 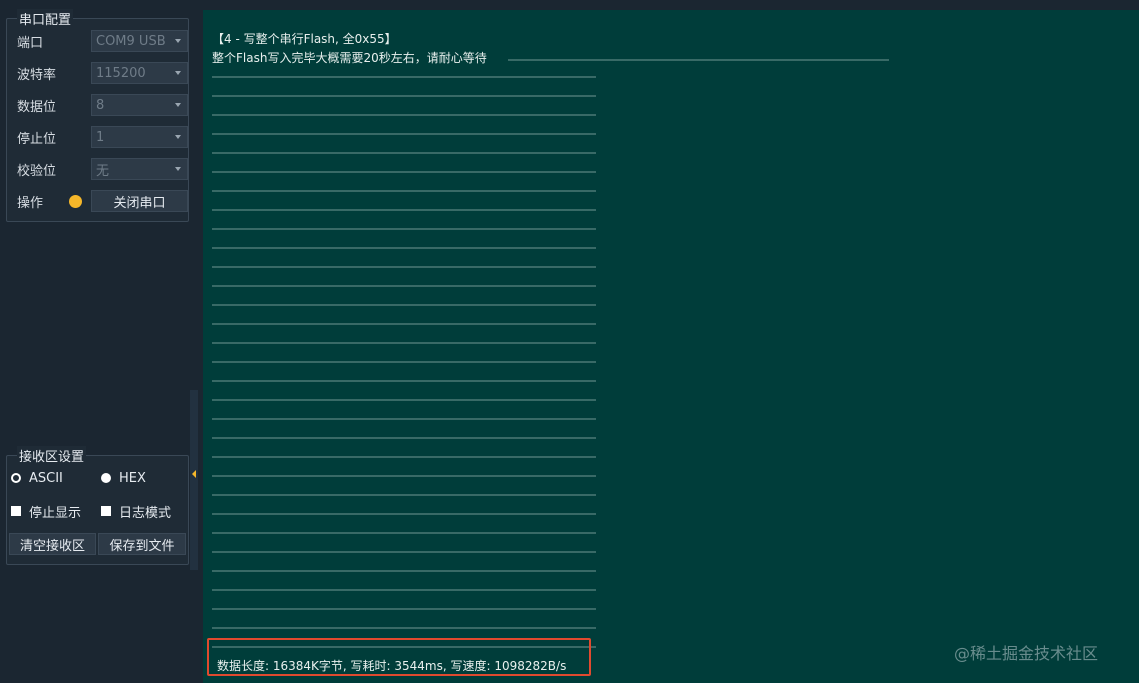 I want to click on databits-row: 数据位 8, so click(x=102, y=105).